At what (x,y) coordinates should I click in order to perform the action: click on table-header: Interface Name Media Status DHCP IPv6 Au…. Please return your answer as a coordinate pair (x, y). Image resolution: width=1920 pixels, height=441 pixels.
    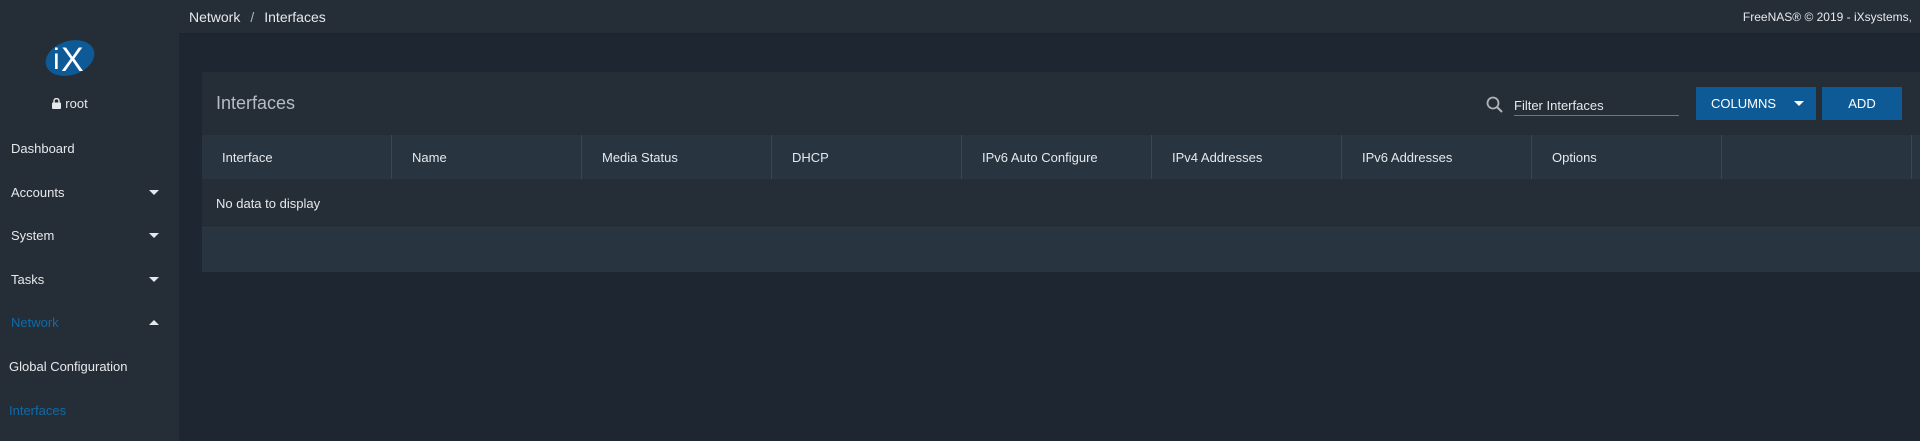
    Looking at the image, I should click on (1061, 157).